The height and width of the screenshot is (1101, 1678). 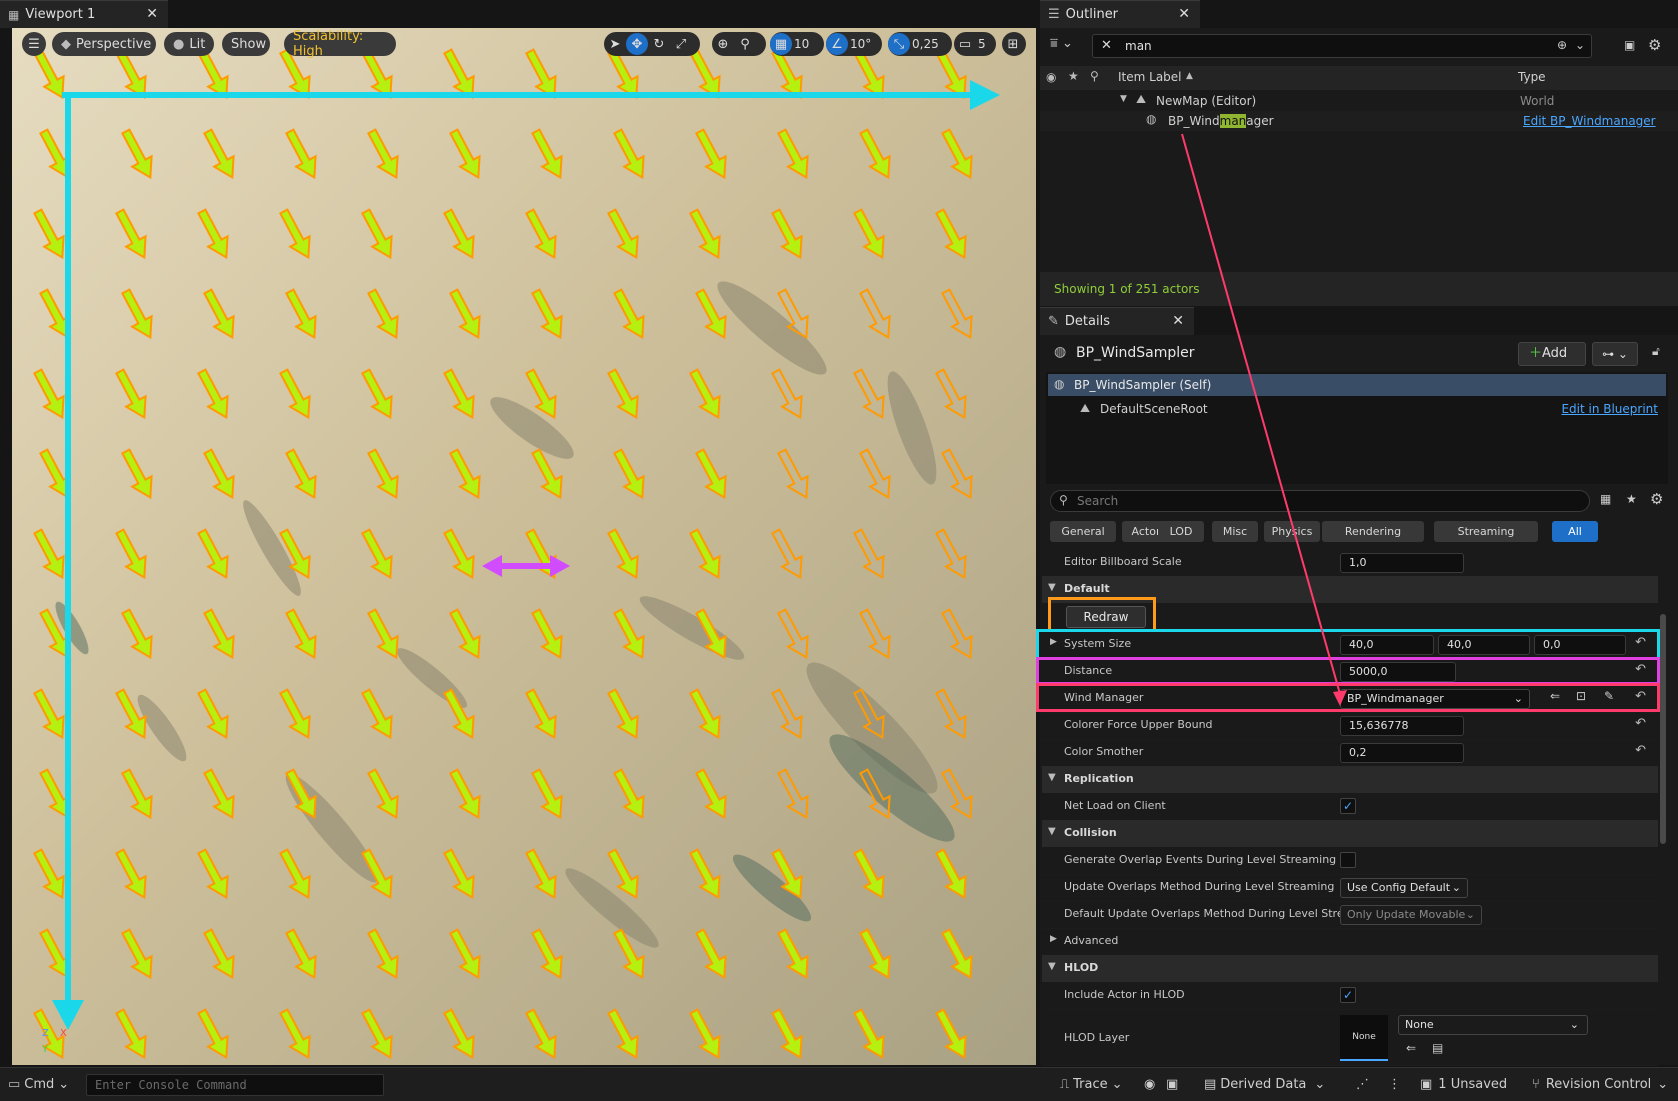 I want to click on trace-button: ⎍ Trace ⌄, so click(x=1091, y=1084).